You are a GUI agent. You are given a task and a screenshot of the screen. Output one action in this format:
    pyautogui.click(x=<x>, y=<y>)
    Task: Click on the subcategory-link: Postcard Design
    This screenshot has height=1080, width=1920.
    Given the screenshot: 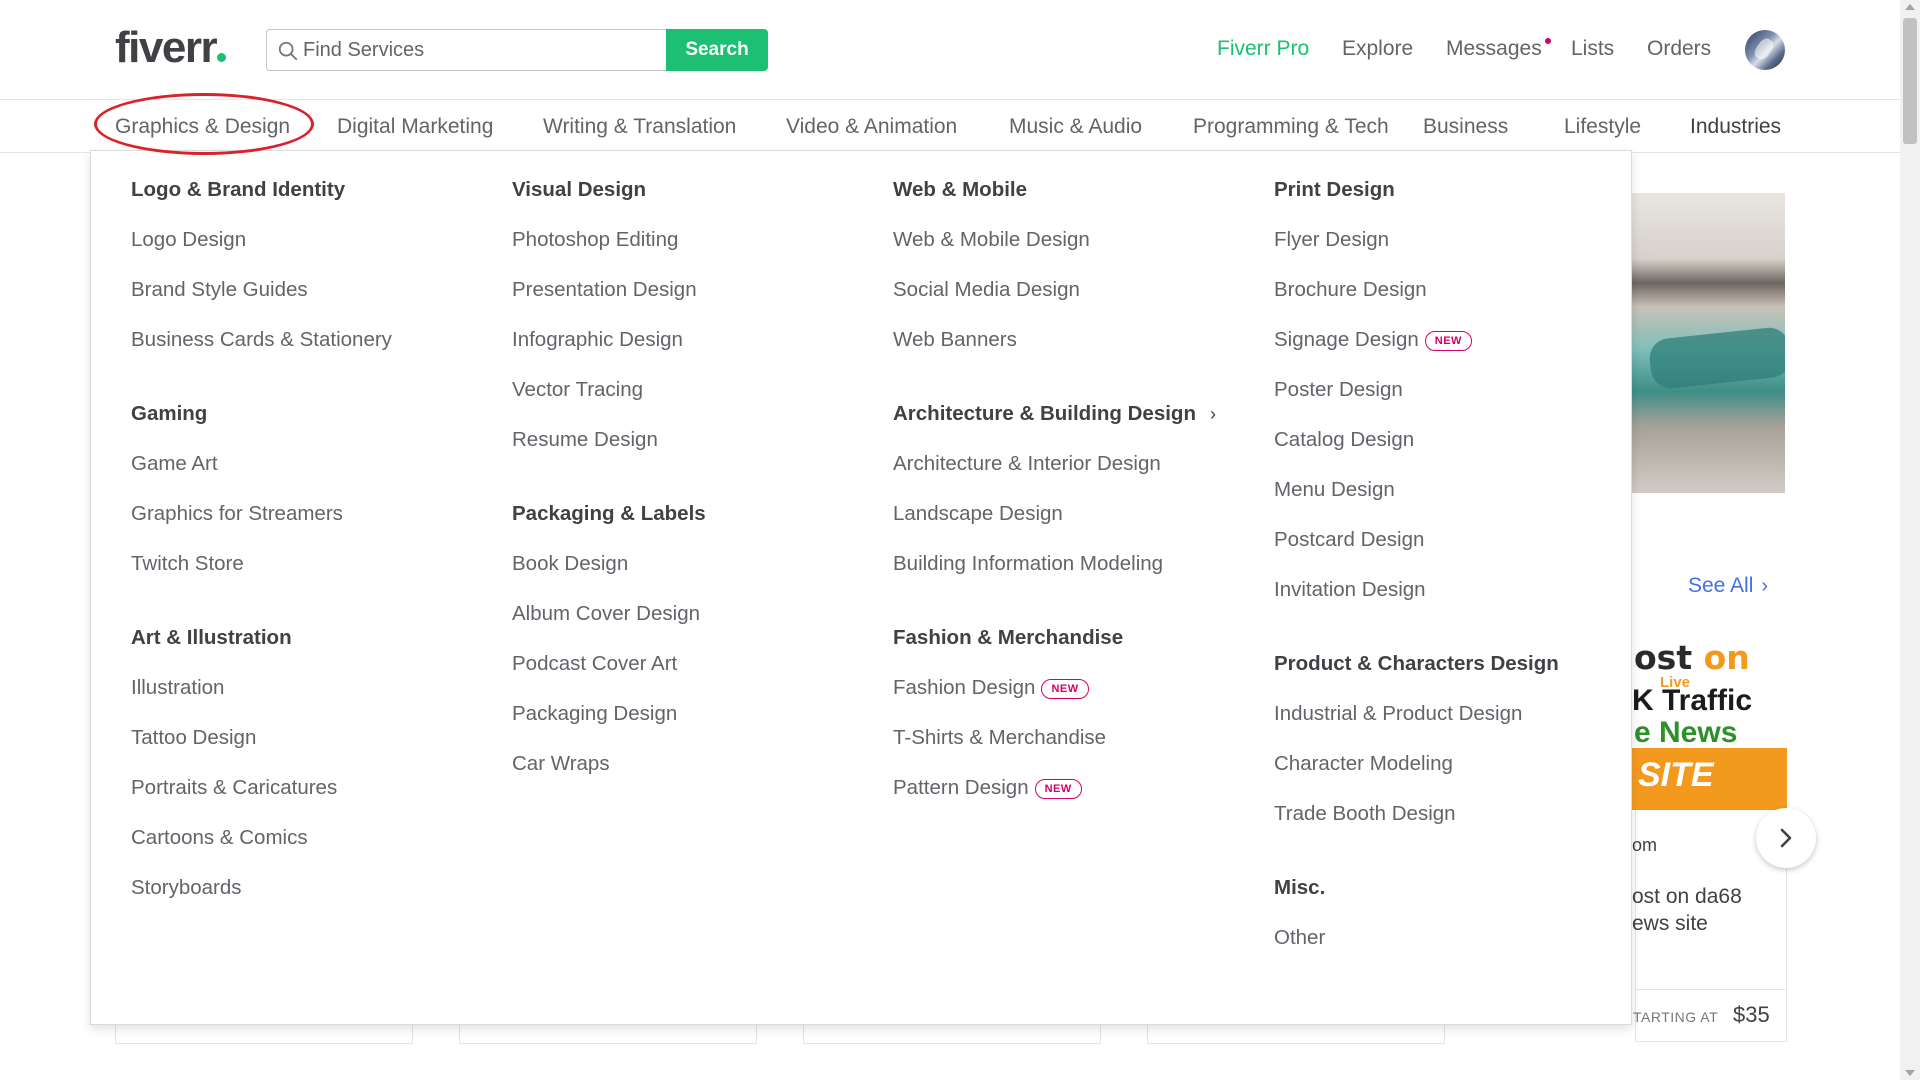 What is the action you would take?
    pyautogui.click(x=1464, y=540)
    